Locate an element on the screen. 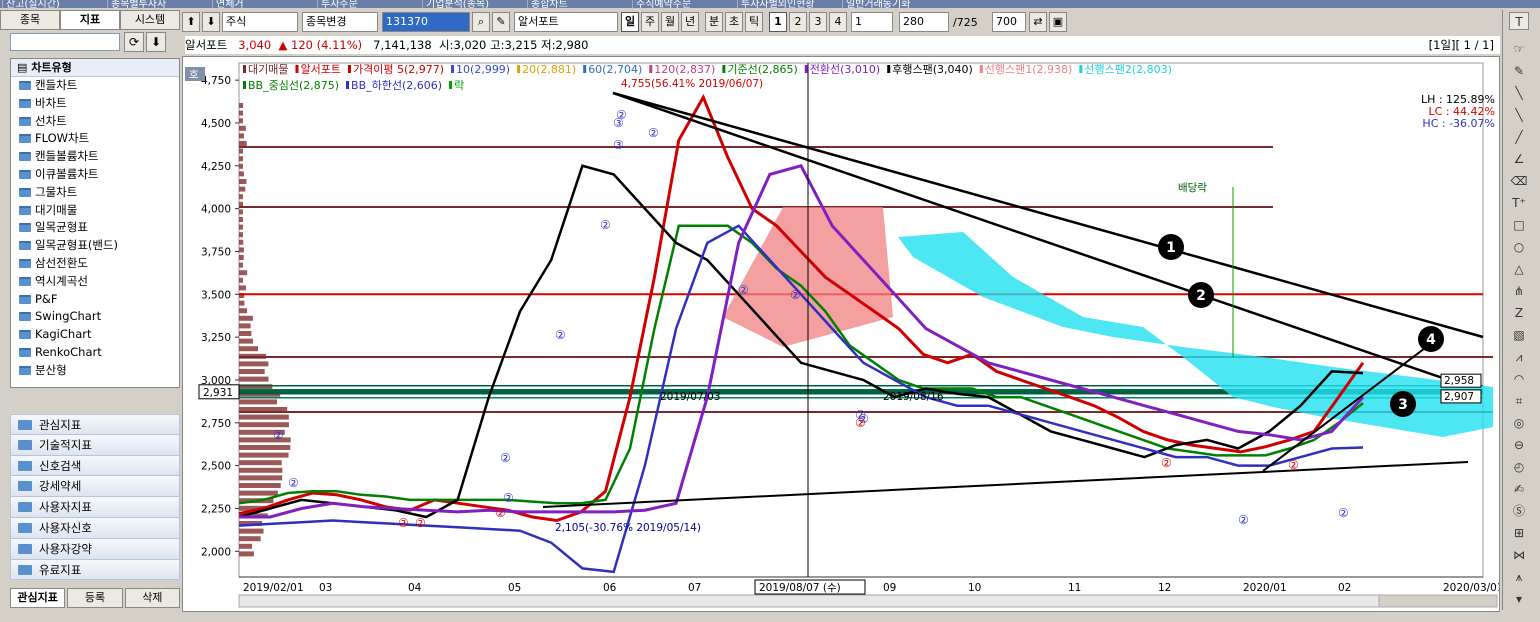 The width and height of the screenshot is (1540, 622). tree-item: 그물차트 is located at coordinates (95, 193).